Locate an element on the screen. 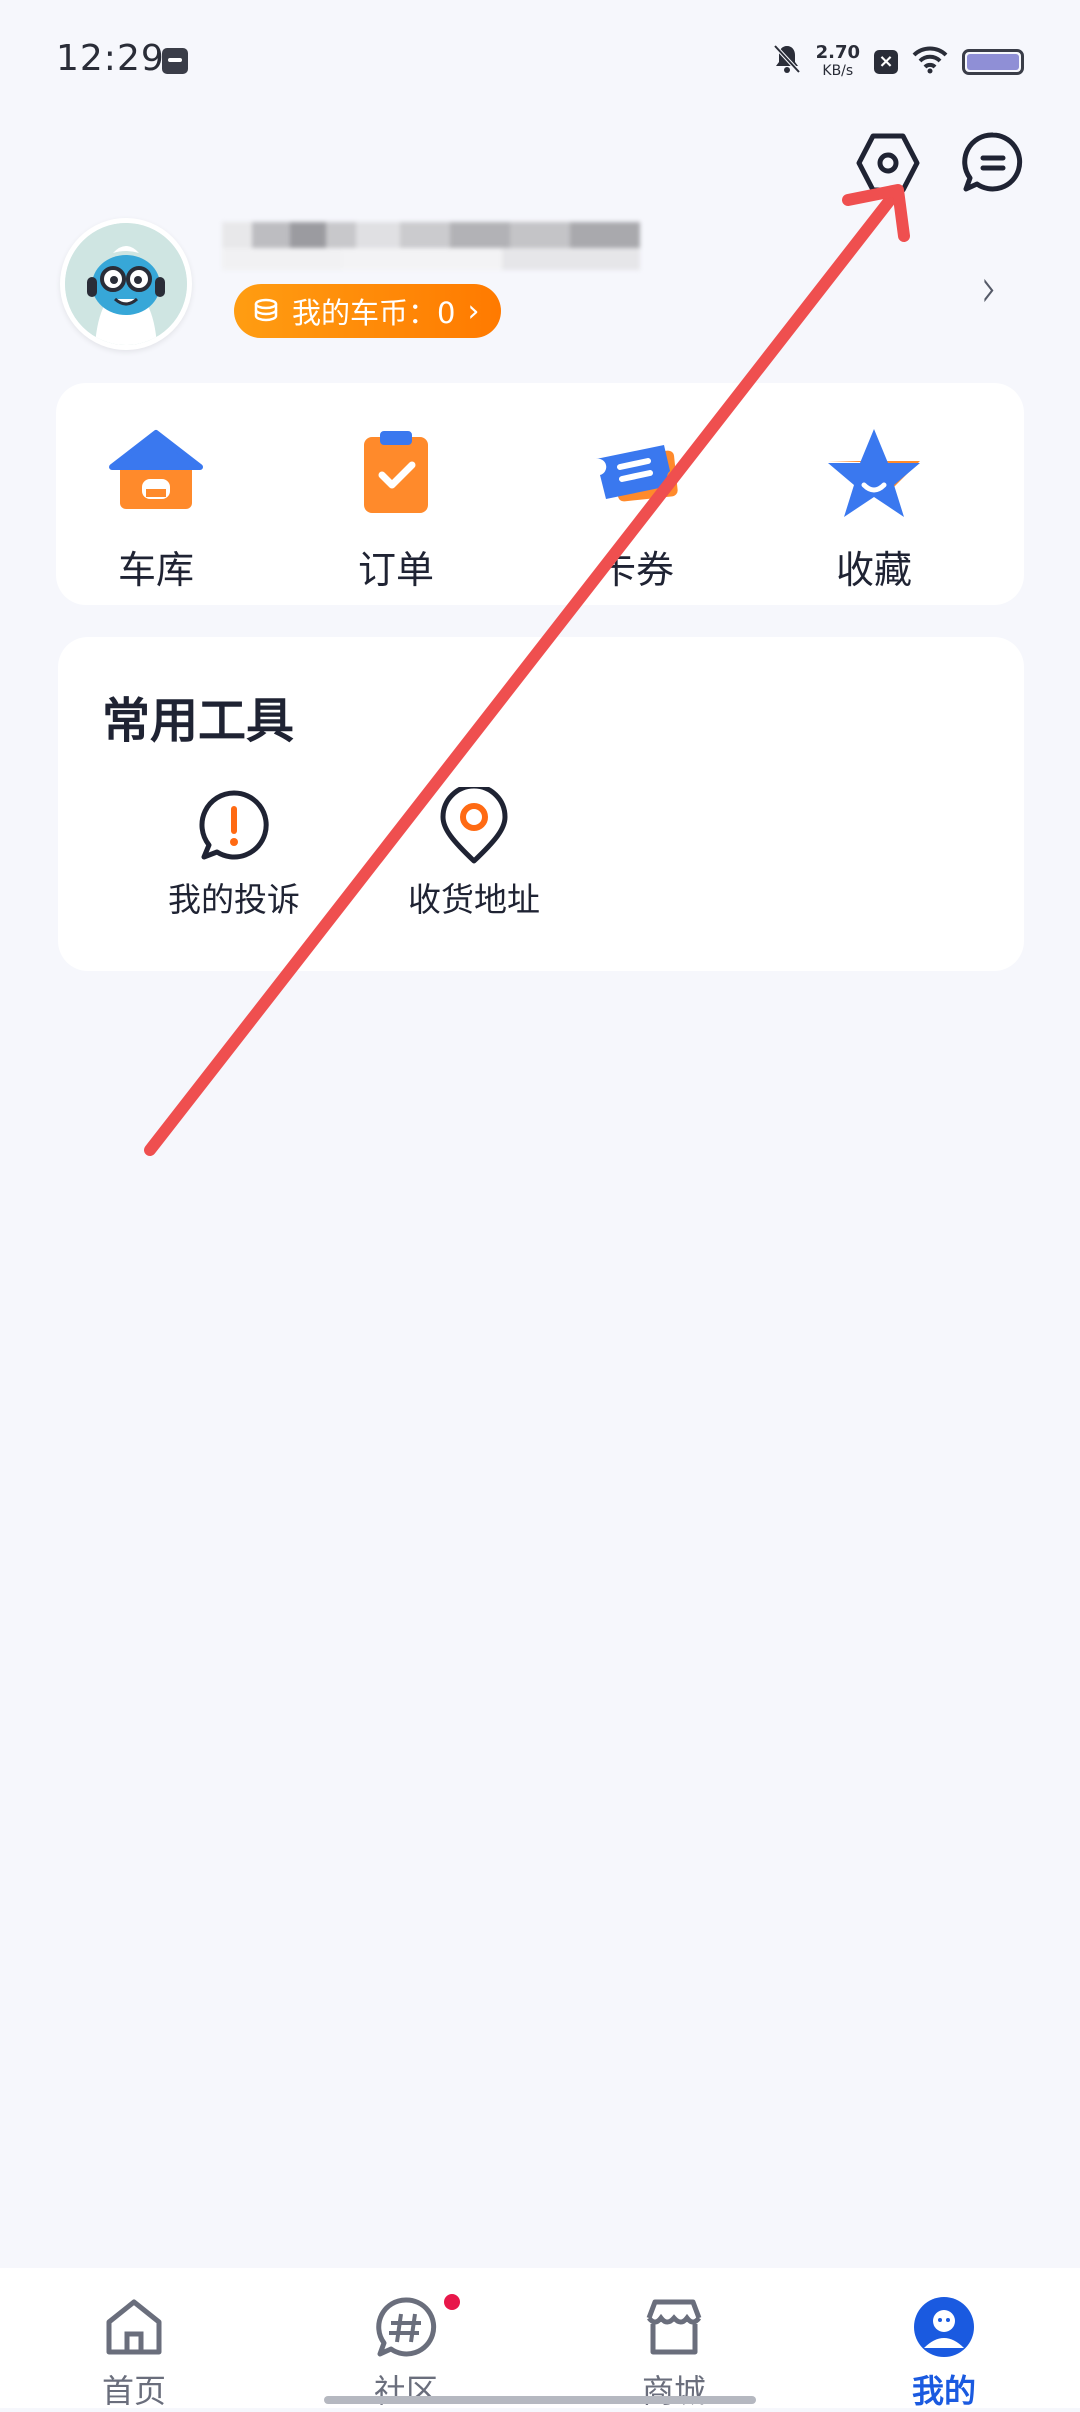 This screenshot has width=1080, height=2412. nav-profile: 我的 is located at coordinates (944, 2353).